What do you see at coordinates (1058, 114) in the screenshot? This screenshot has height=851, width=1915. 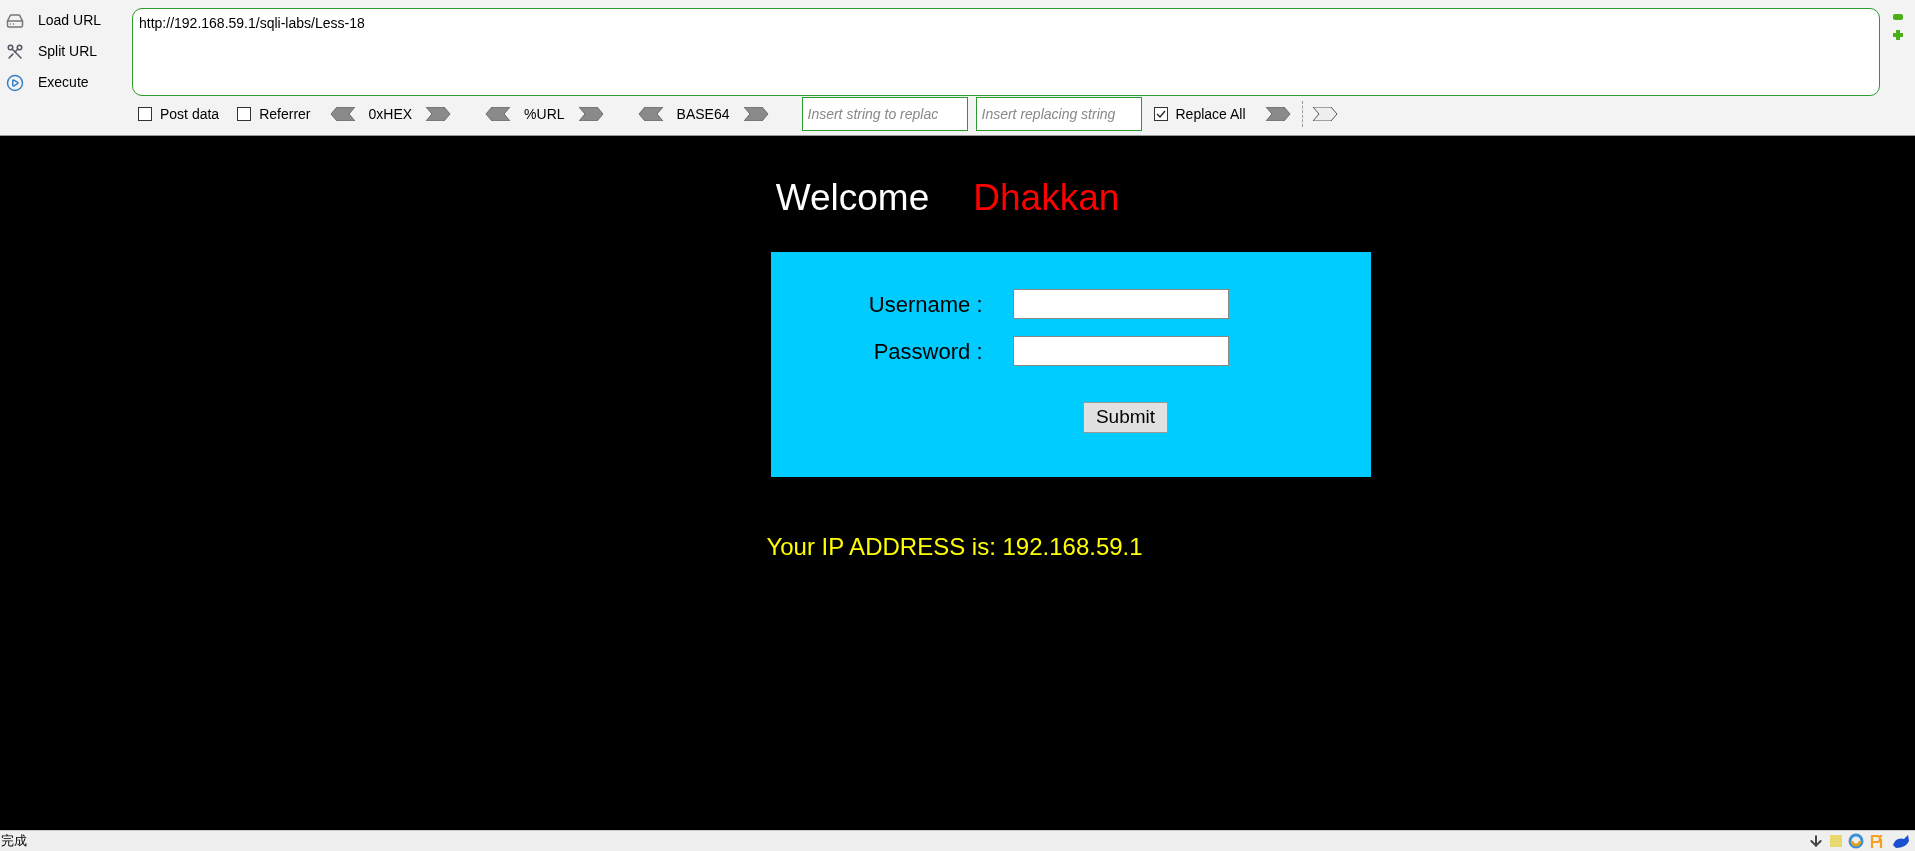 I see `replace-field: Insert replacing string` at bounding box center [1058, 114].